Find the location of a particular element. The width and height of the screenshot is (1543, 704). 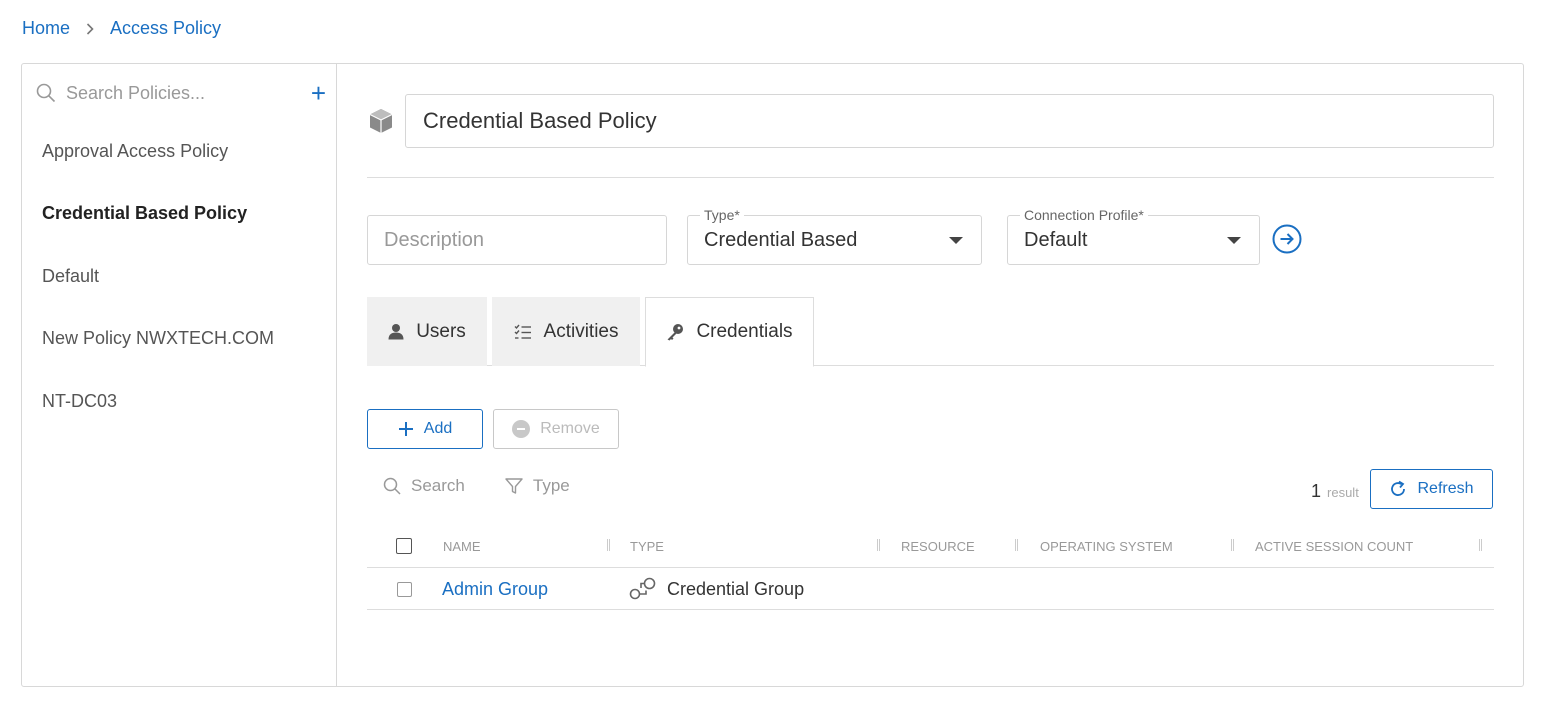

connection-profile-select: Connection Profile* Default is located at coordinates (1133, 236).